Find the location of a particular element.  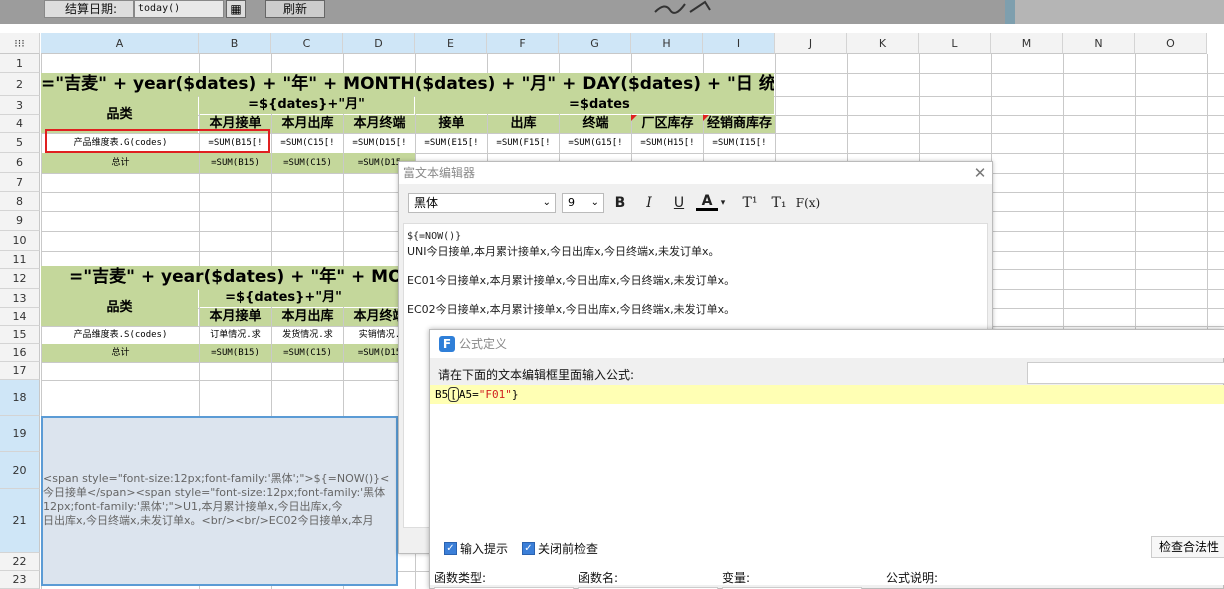

formula-cell: =SUM(F15[! is located at coordinates (523, 143).